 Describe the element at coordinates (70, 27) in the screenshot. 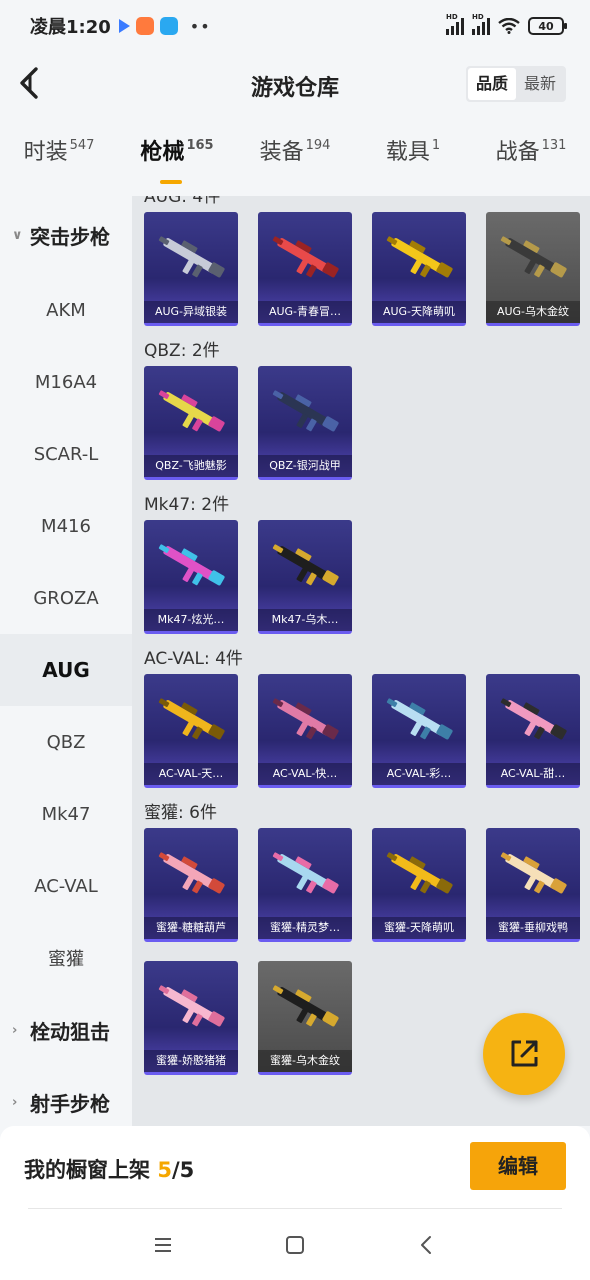

I see `clock: 凌晨1:20` at that location.